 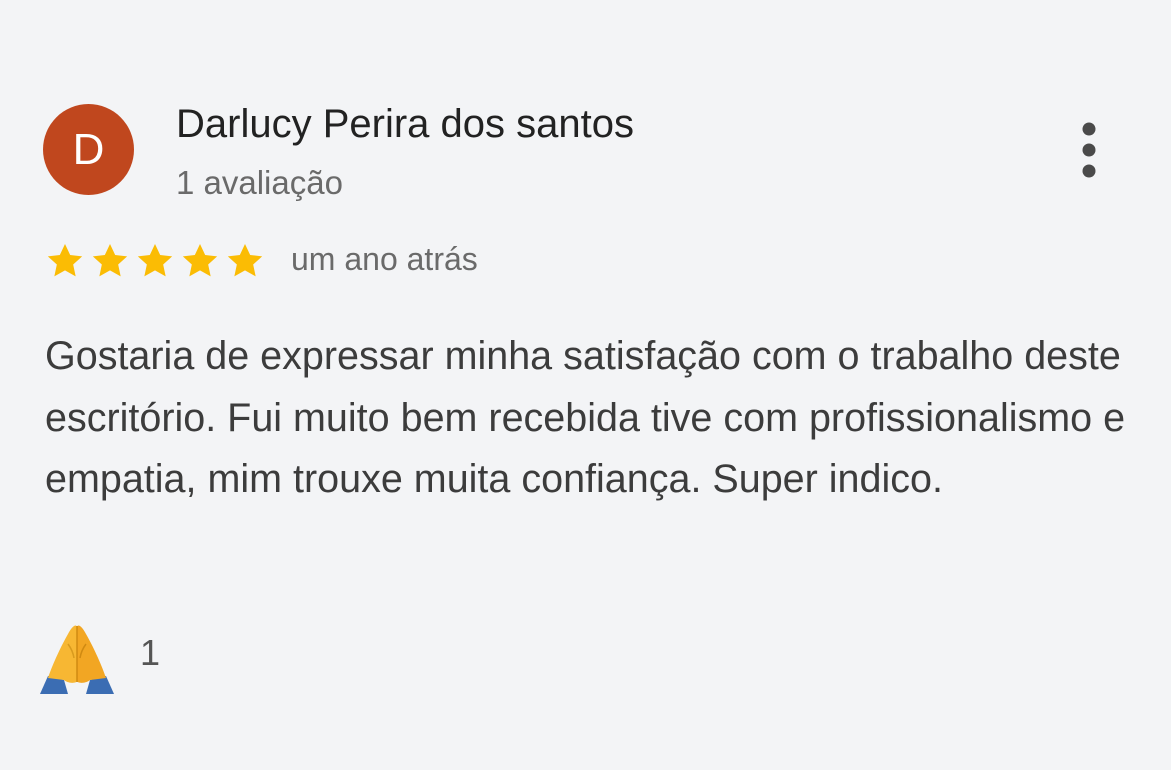 I want to click on avatar-initial: D, so click(x=88, y=149).